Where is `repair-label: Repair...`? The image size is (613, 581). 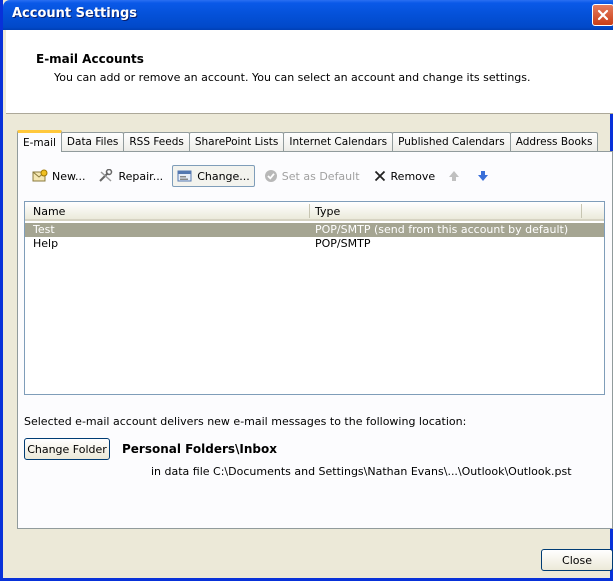
repair-label: Repair... is located at coordinates (141, 176).